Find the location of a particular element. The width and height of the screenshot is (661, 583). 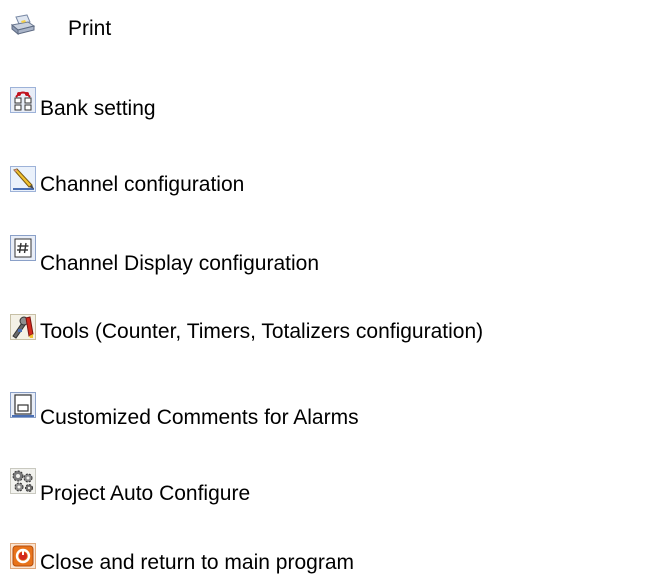

comment-document-icon is located at coordinates (23, 405).